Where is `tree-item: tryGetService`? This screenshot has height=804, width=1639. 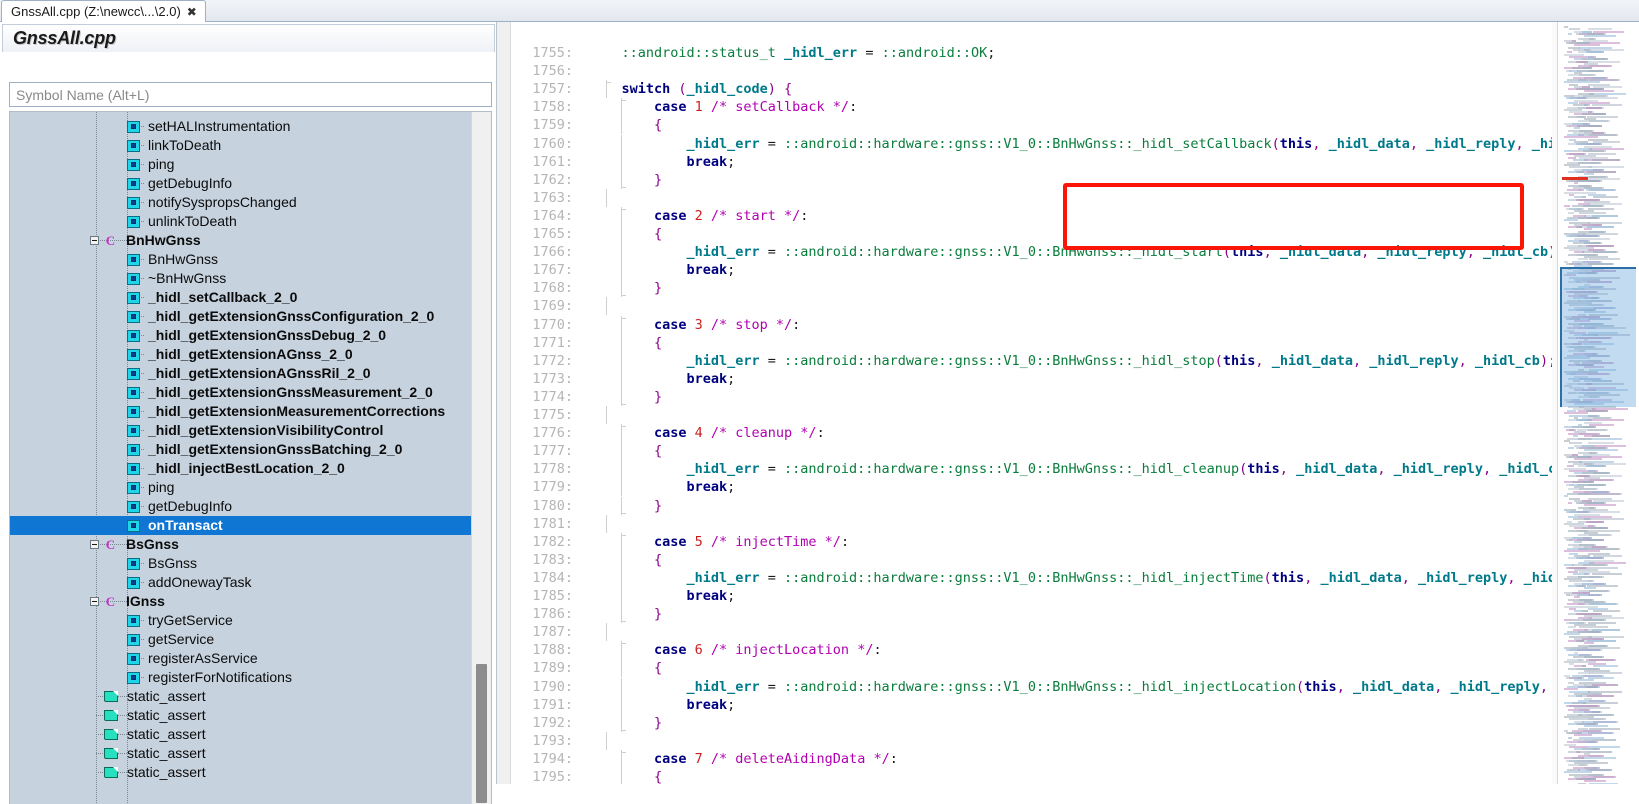 tree-item: tryGetService is located at coordinates (241, 620).